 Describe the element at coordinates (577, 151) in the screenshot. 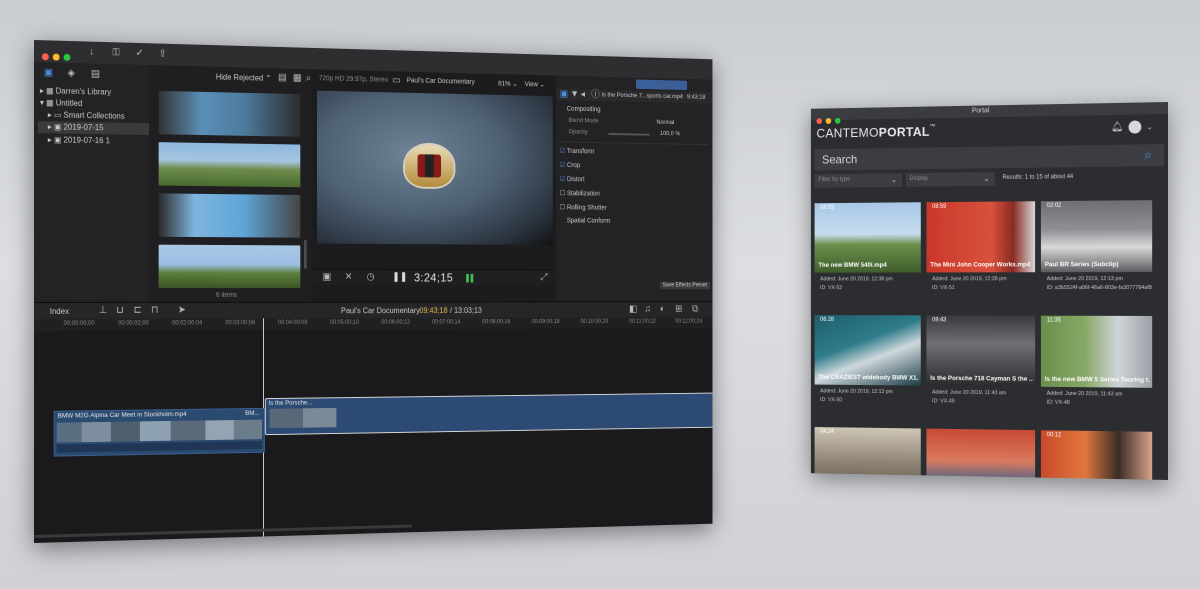

I see `transform-row: ☑ Transform` at that location.